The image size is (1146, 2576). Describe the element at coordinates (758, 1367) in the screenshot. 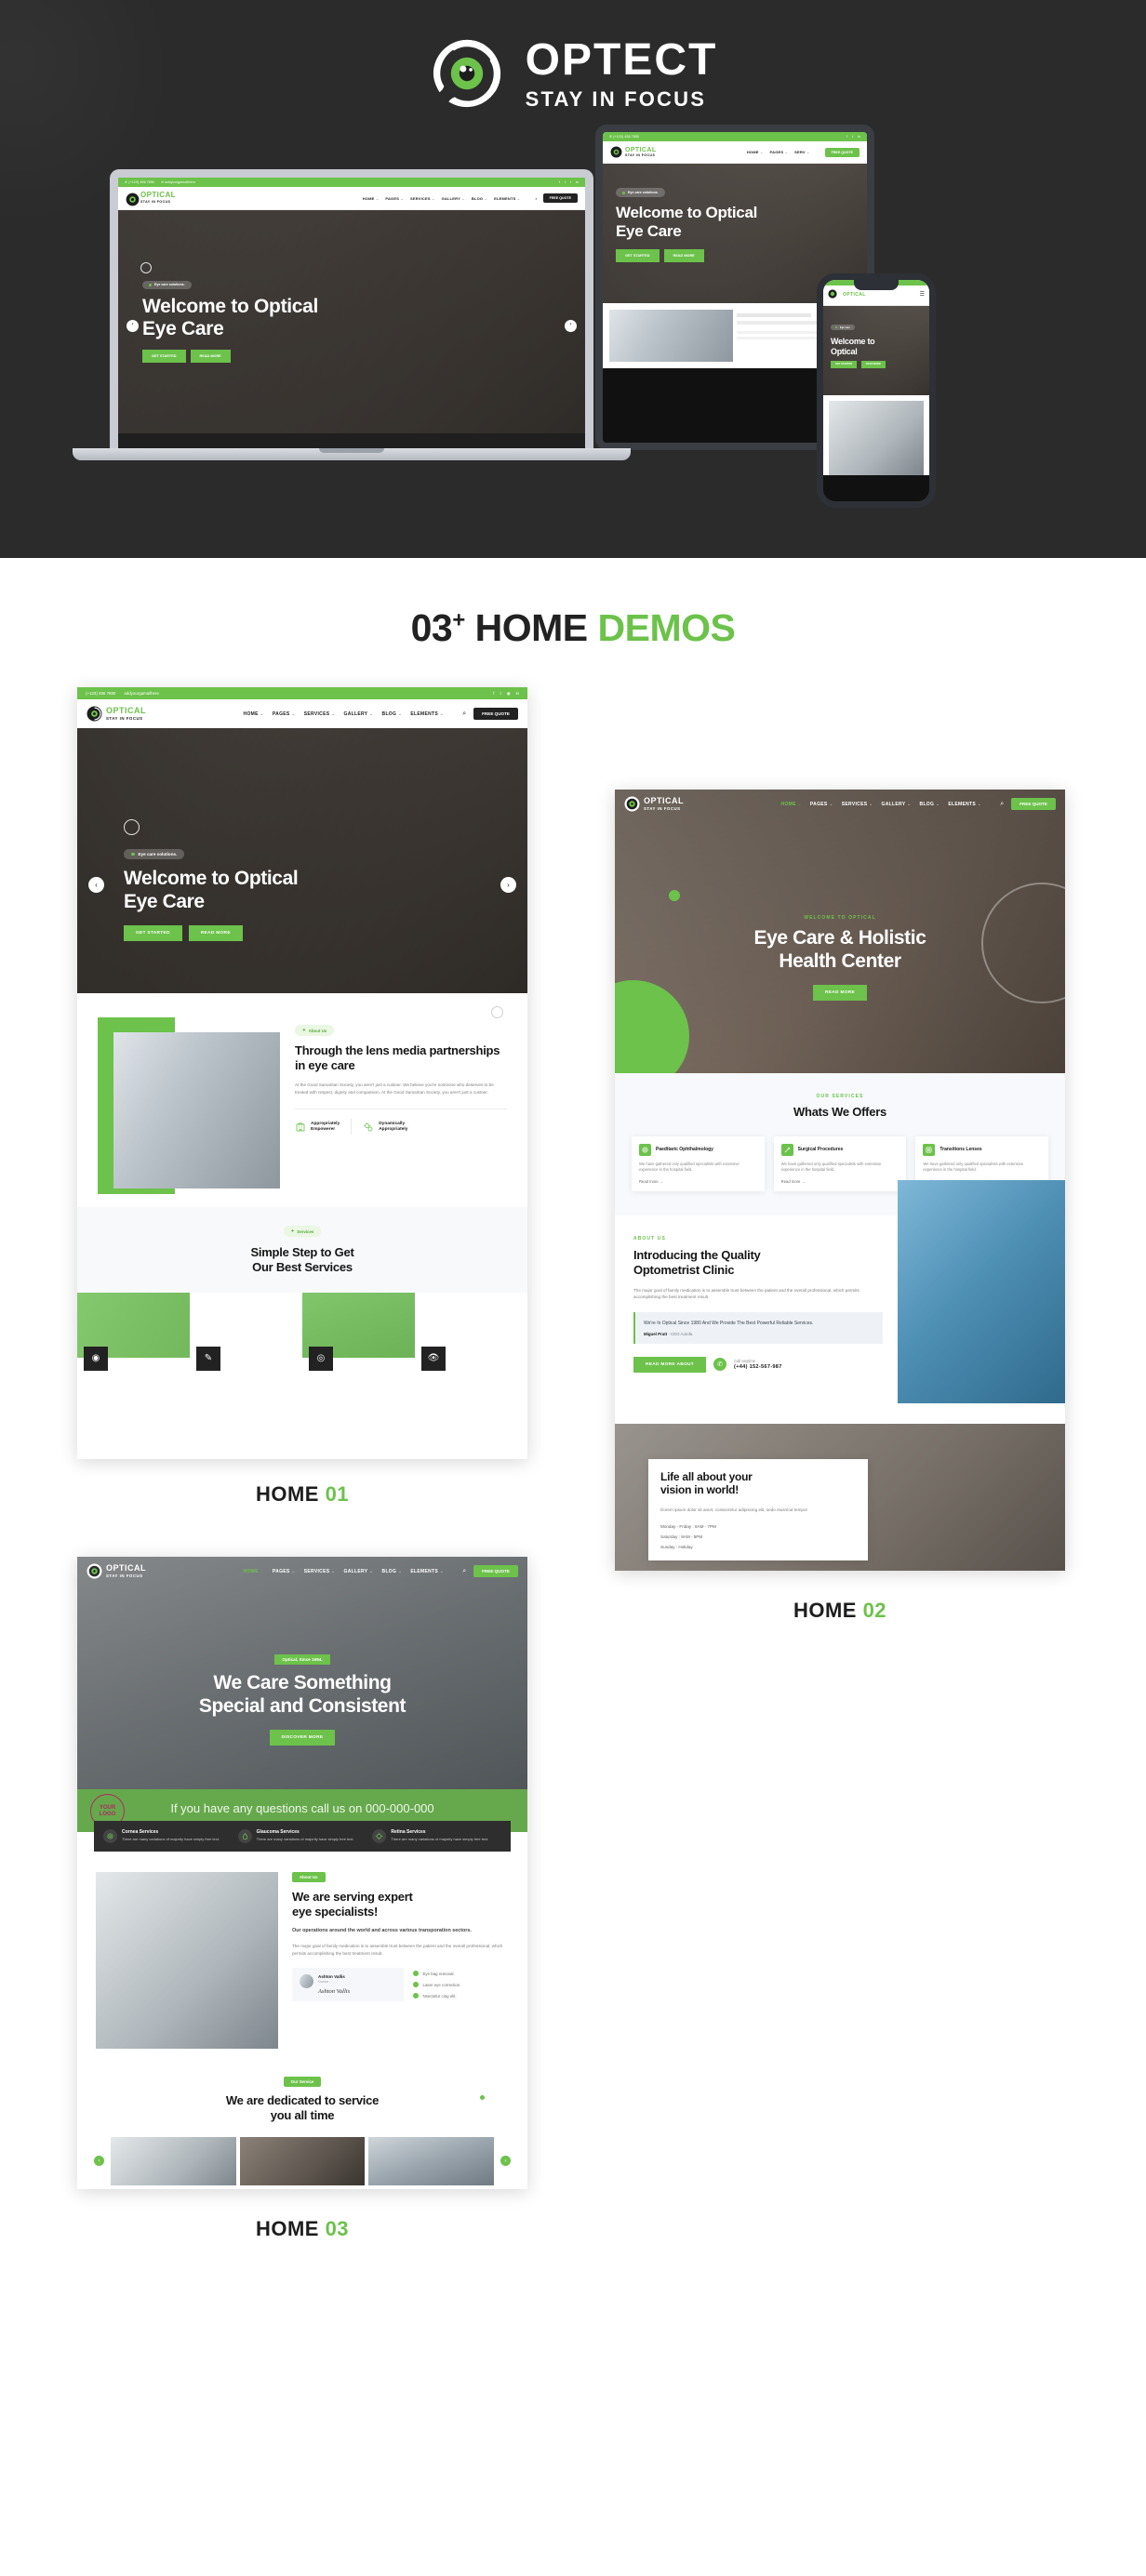

I see `call-number: (+44) 152-567-987` at that location.